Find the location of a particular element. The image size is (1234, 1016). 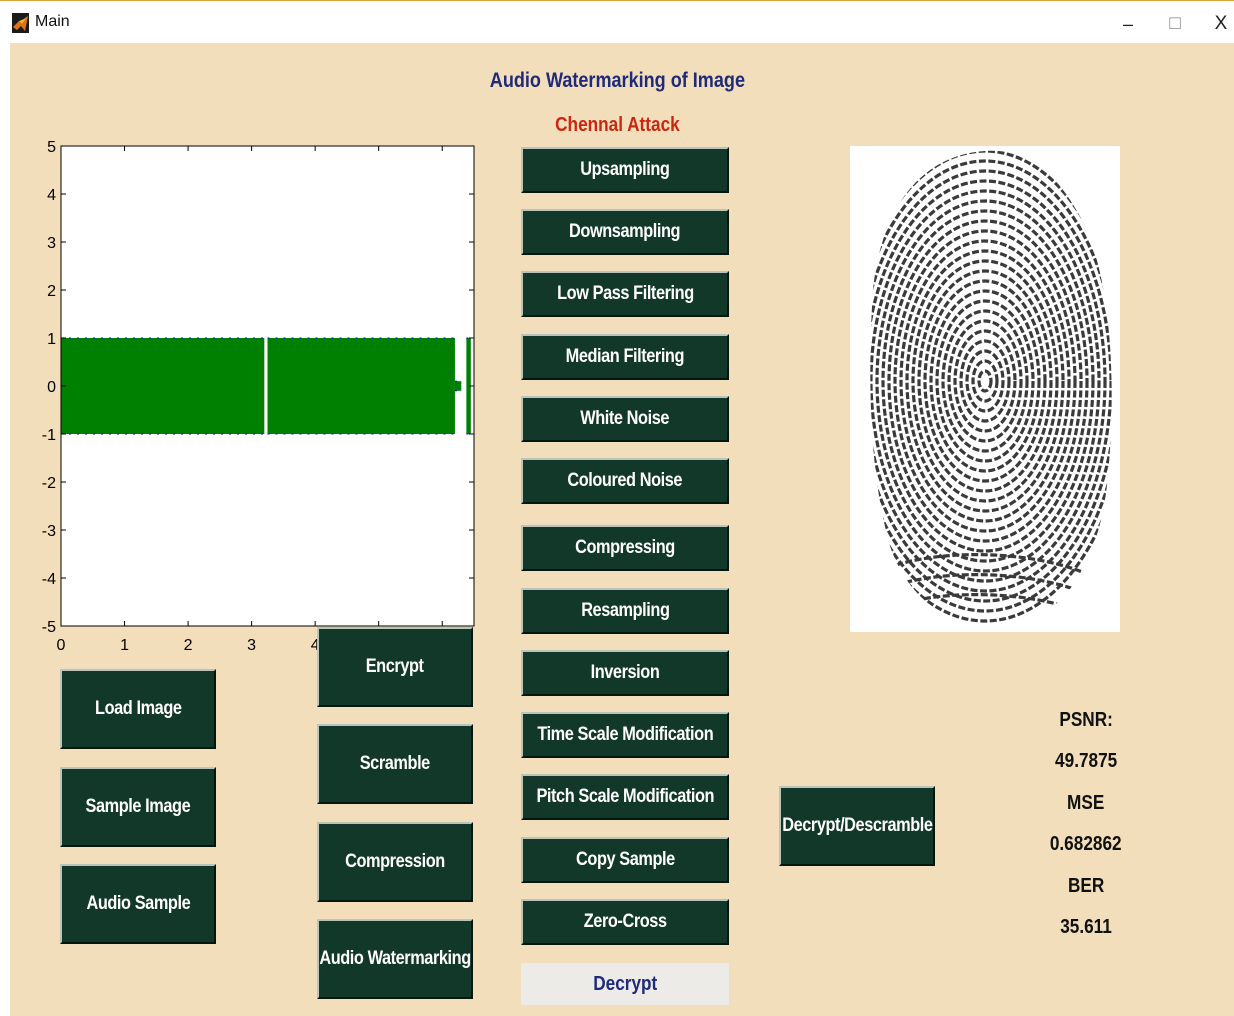

y-tick-label: -1 is located at coordinates (49, 435).